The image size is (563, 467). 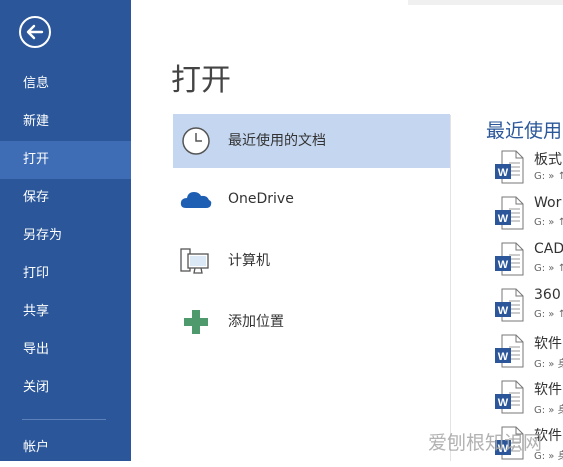 What do you see at coordinates (485, 2) in the screenshot?
I see `top-strip` at bounding box center [485, 2].